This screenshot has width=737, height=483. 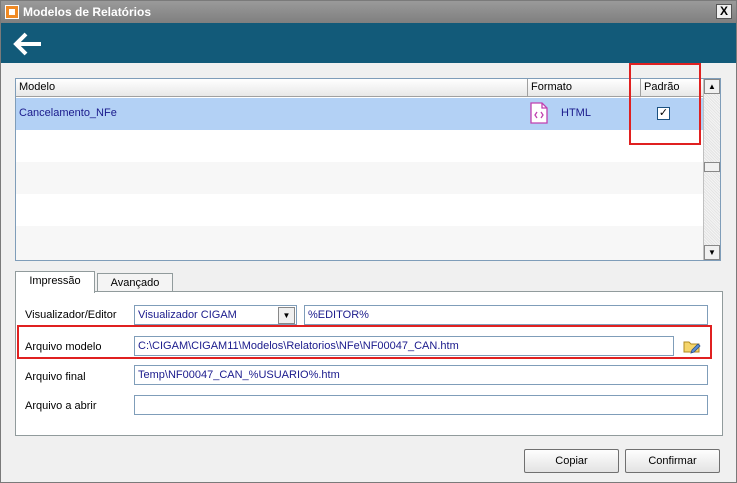 I want to click on cell-formato: HTML, so click(x=576, y=113).